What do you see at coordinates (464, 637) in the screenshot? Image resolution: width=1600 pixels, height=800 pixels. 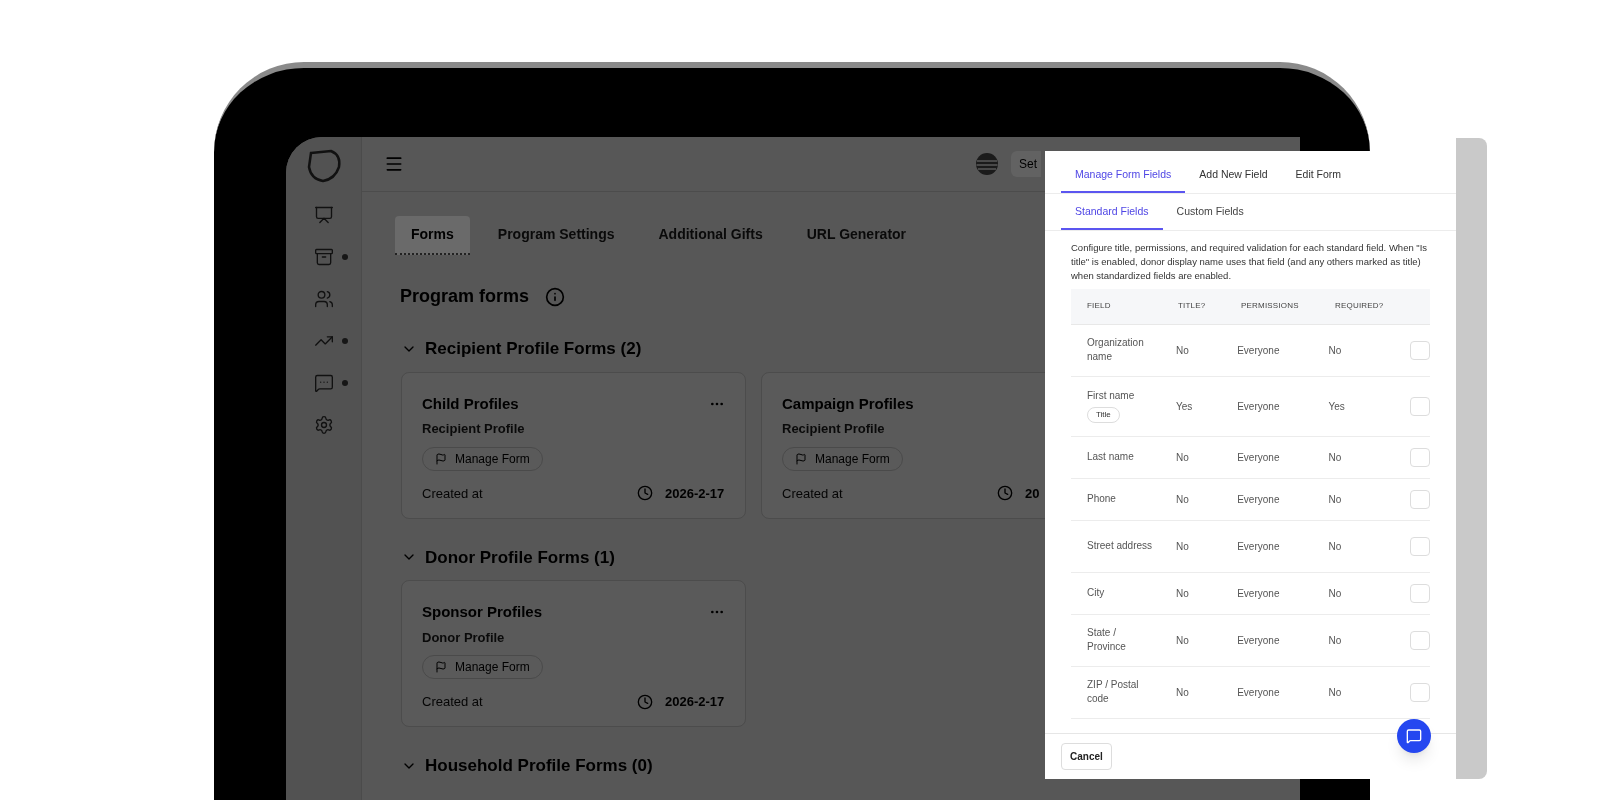 I see `card-subtitle: Donor Profile` at bounding box center [464, 637].